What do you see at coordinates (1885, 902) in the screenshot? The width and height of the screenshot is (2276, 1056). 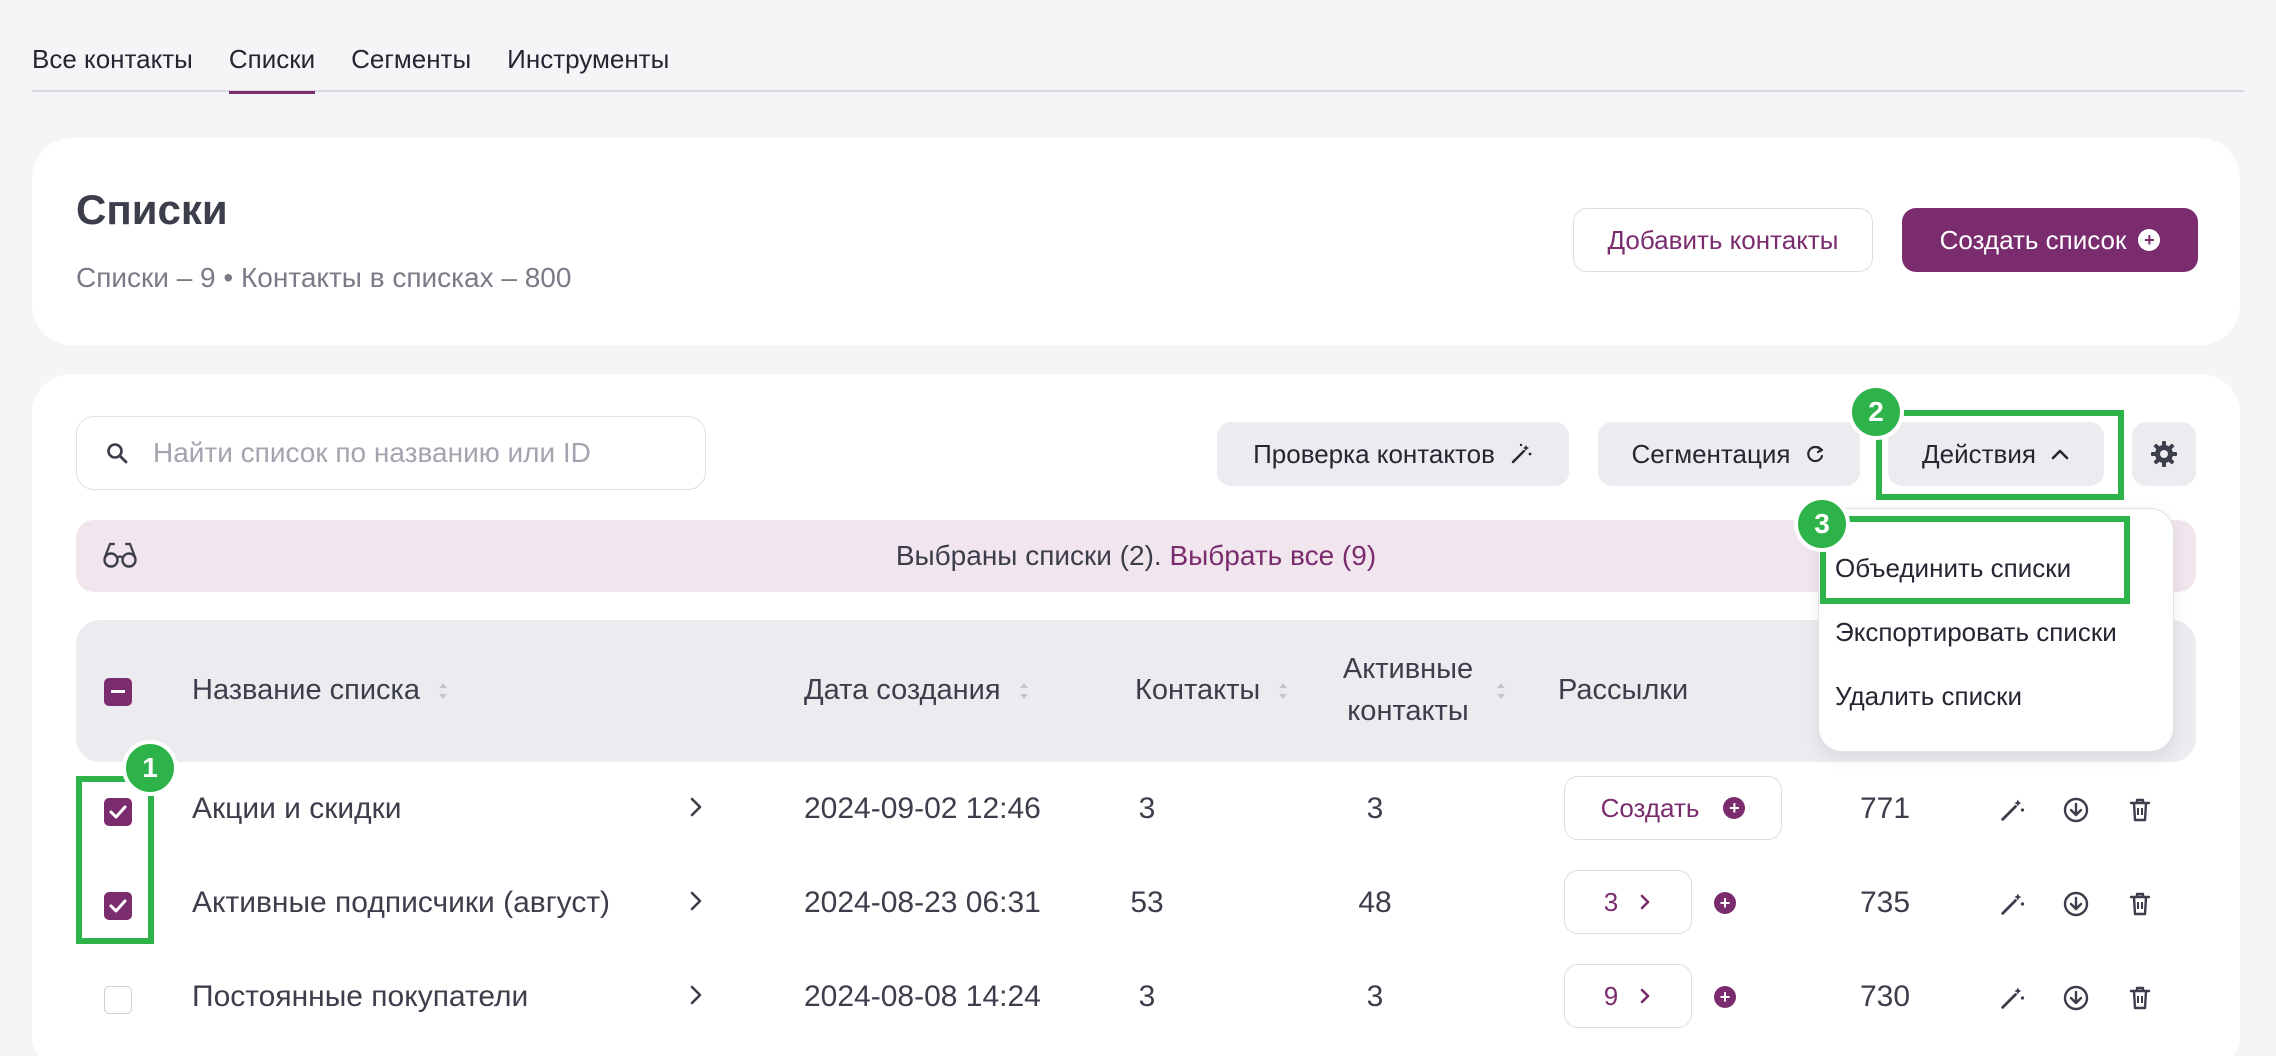 I see `list-id: 735` at bounding box center [1885, 902].